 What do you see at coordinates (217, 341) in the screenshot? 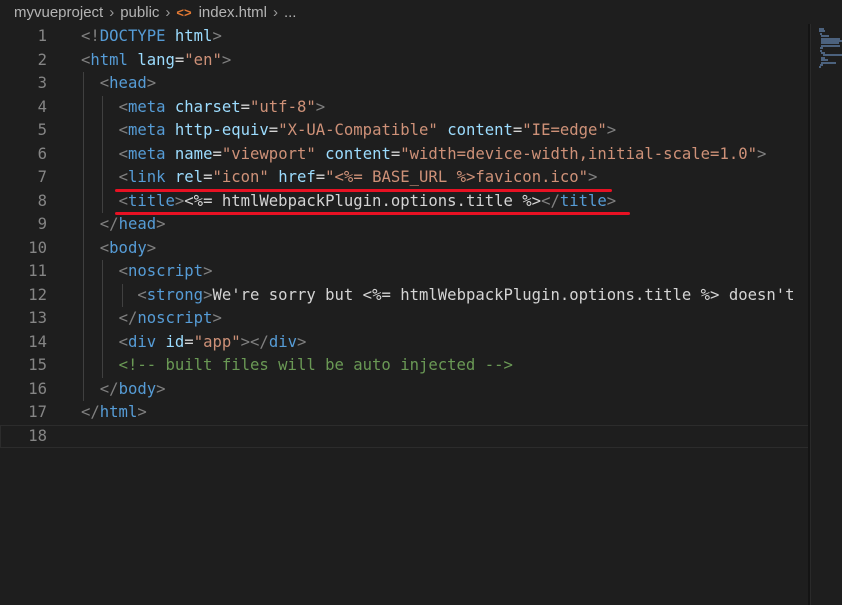
I see `code-token: "app"` at bounding box center [217, 341].